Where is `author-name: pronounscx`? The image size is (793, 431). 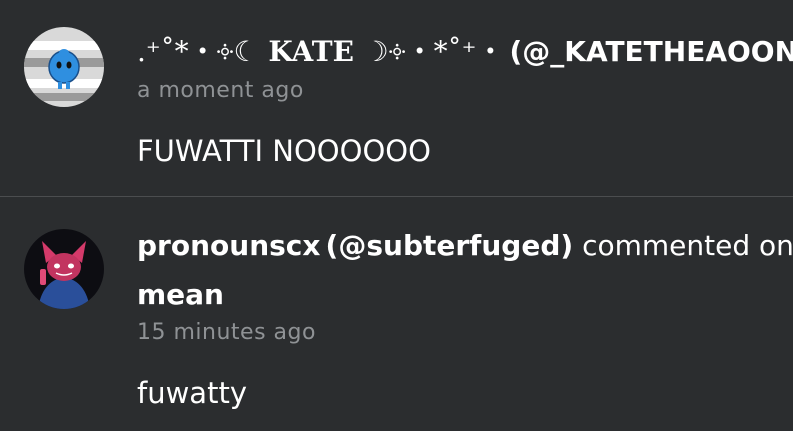 author-name: pronounscx is located at coordinates (228, 245).